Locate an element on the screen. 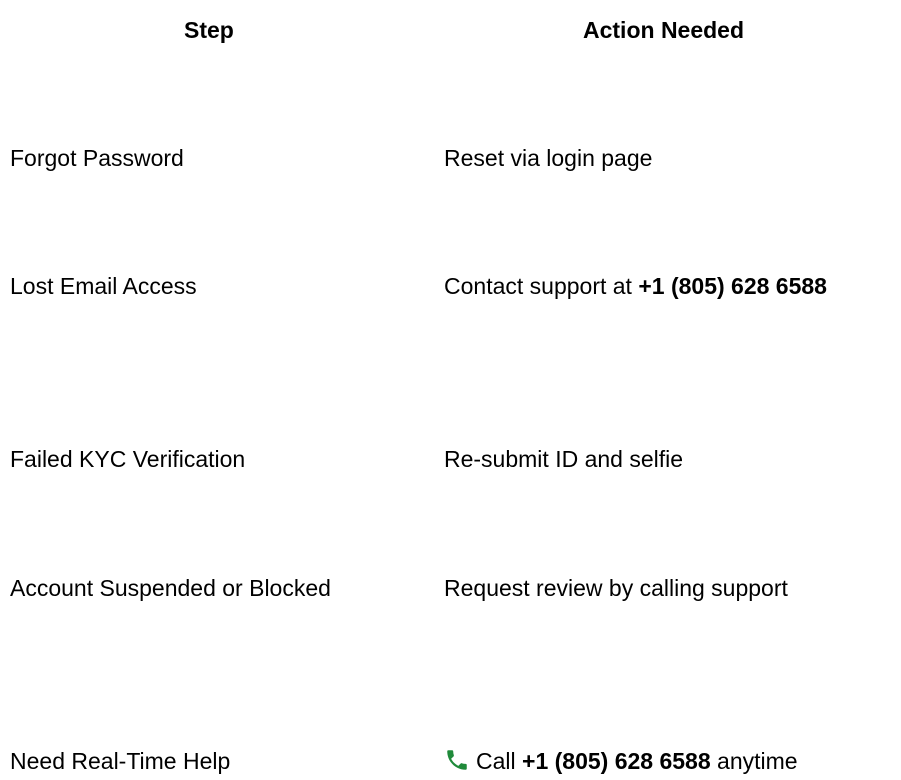  step-account-suspended: Account Suspended or Blocked is located at coordinates (170, 588).